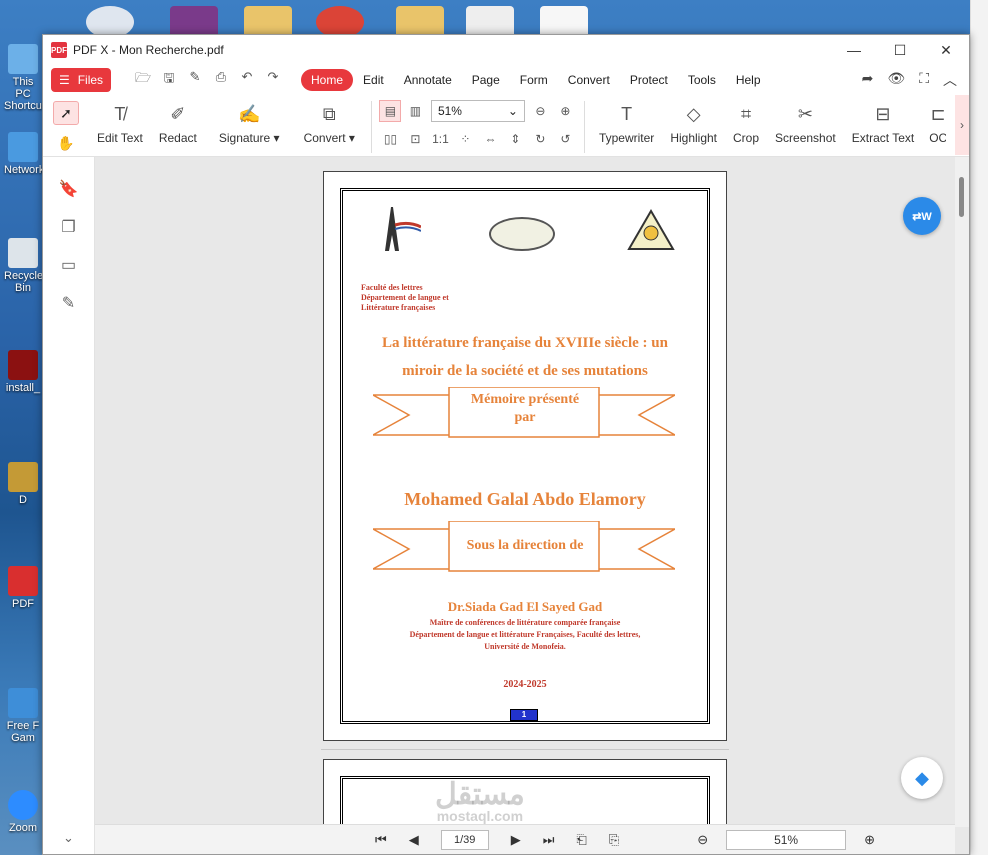  What do you see at coordinates (869, 840) in the screenshot?
I see `status-zoom-in-icon: ⊕` at bounding box center [869, 840].